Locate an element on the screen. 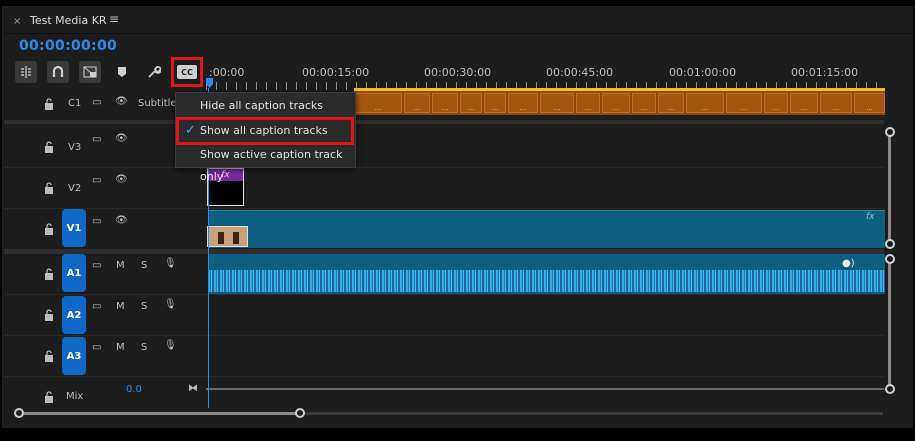 The image size is (915, 441). track-divider is located at coordinates (444, 124).